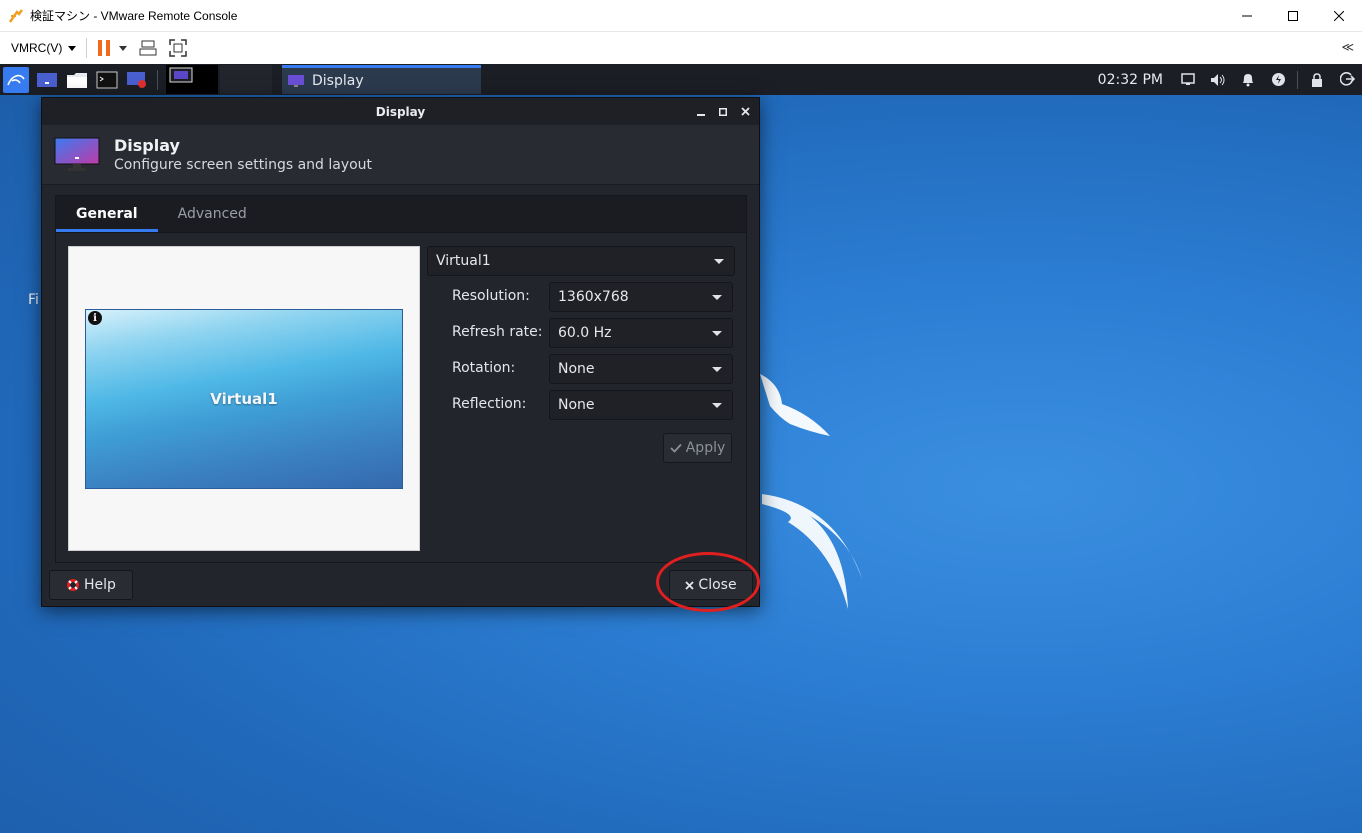 The width and height of the screenshot is (1362, 833). What do you see at coordinates (1247, 15) in the screenshot?
I see `minimize-button` at bounding box center [1247, 15].